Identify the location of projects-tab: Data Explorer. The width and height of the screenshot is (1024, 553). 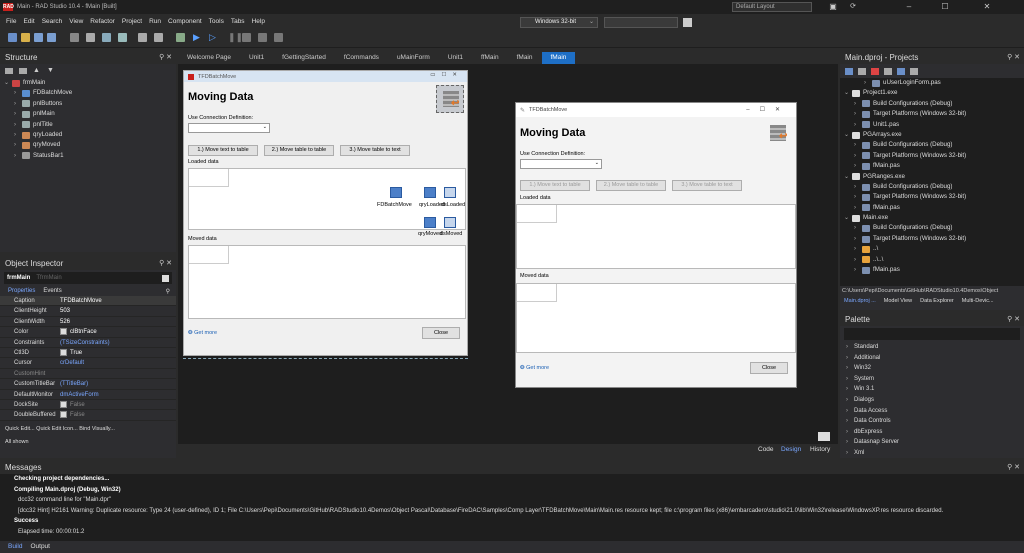
(937, 301).